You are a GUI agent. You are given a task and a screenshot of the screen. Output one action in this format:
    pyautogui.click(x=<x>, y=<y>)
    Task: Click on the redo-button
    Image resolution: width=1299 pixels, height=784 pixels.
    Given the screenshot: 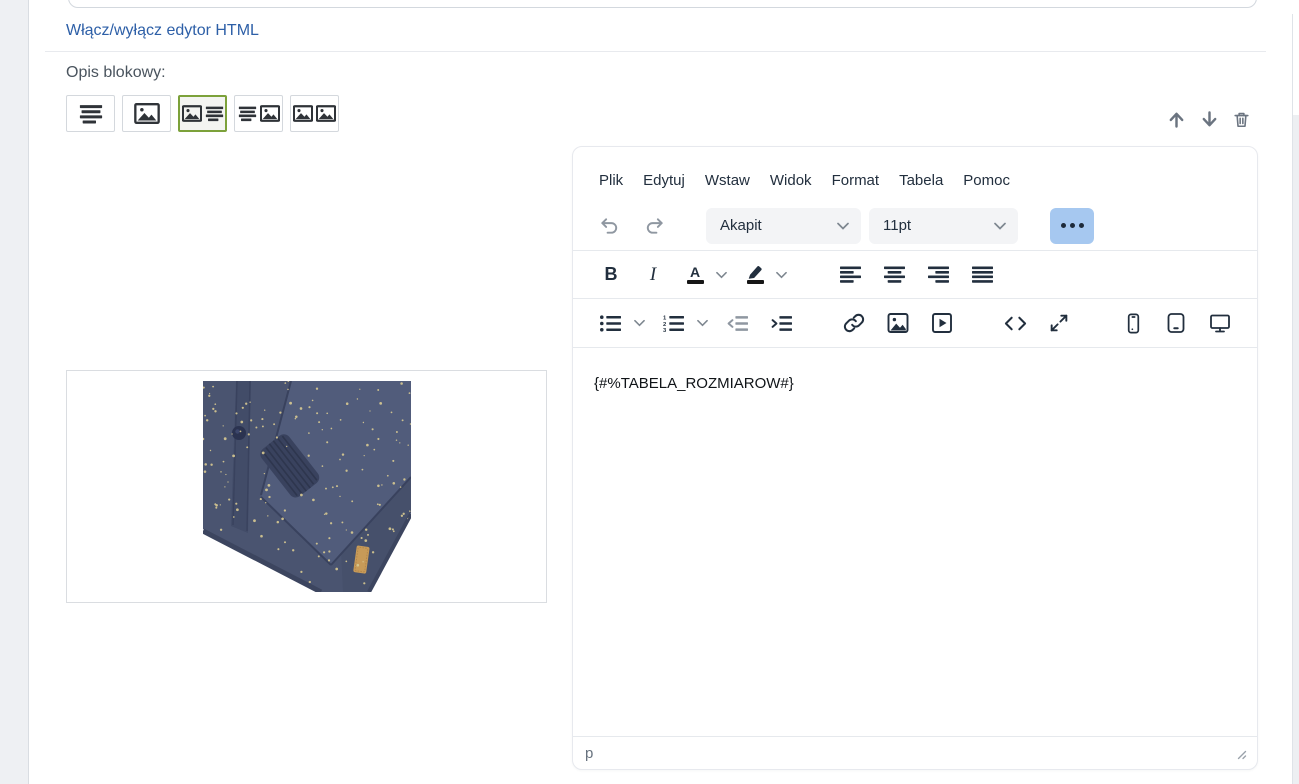 What is the action you would take?
    pyautogui.click(x=654, y=226)
    